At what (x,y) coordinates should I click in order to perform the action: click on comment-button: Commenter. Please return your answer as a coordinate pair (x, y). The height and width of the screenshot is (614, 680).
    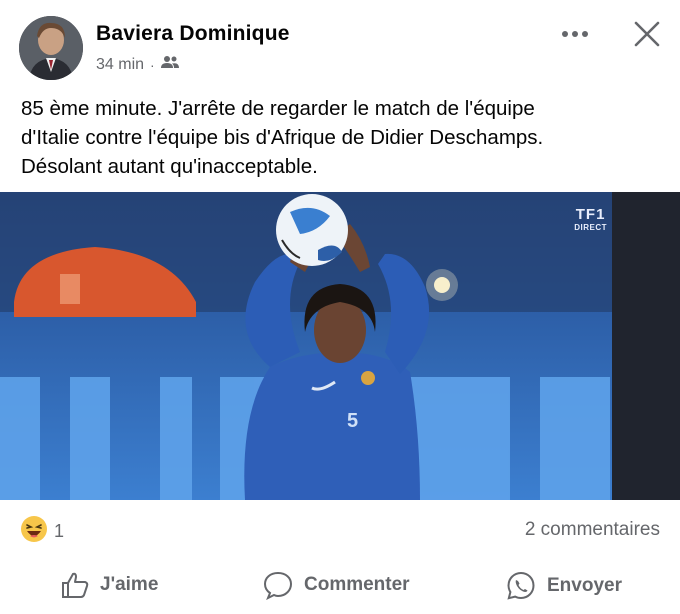
    Looking at the image, I should click on (336, 585).